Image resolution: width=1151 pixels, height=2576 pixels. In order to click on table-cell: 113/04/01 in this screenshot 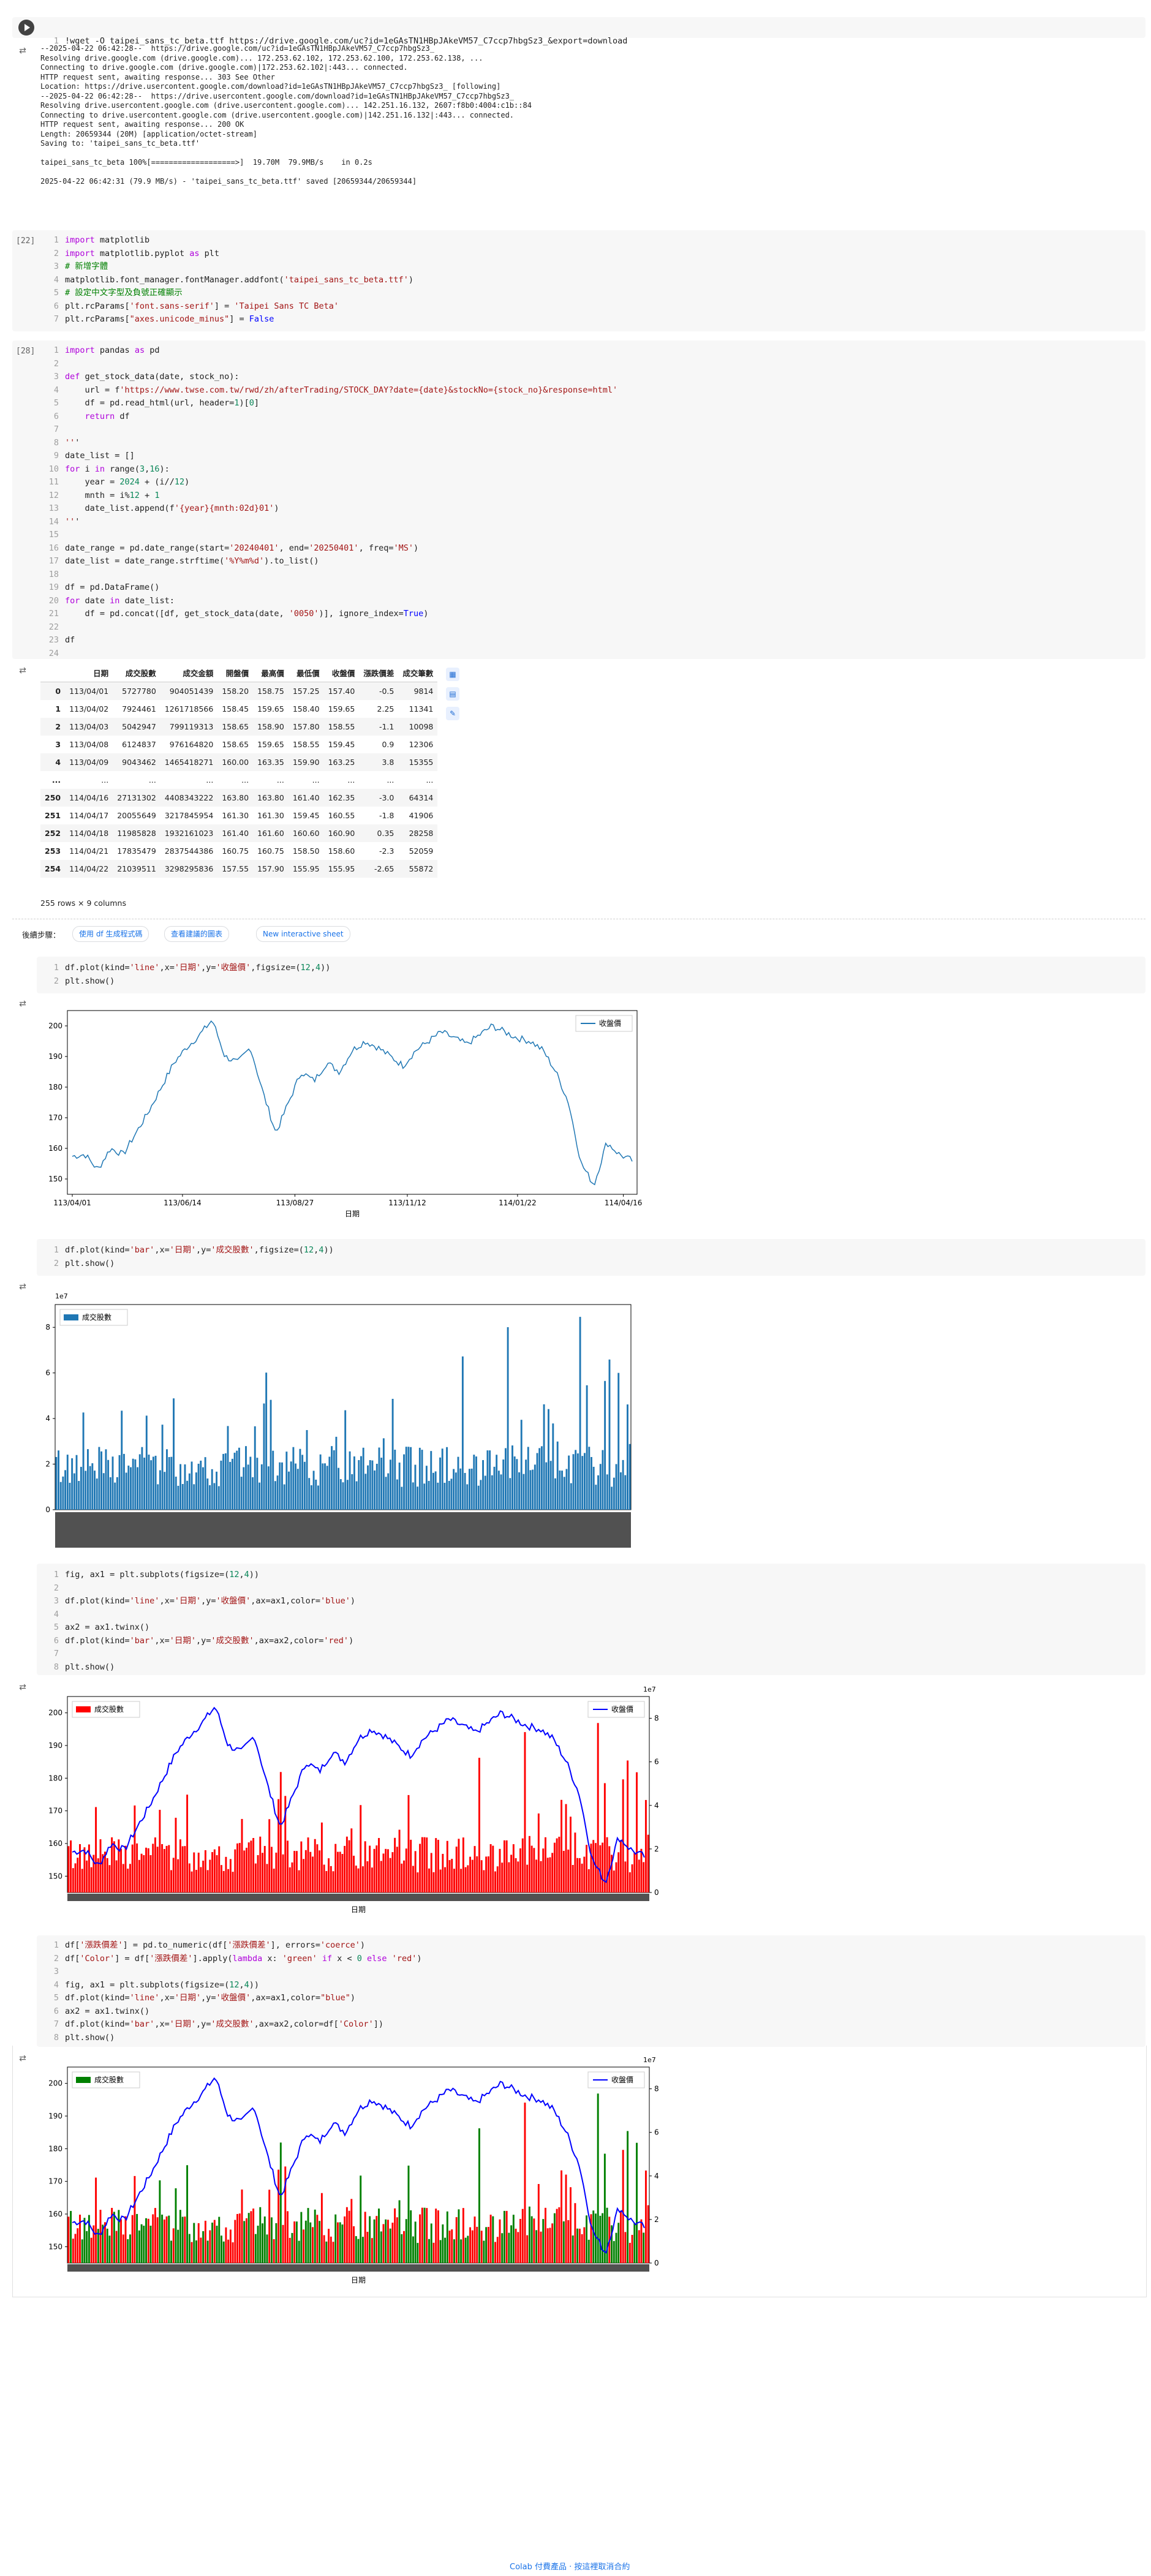, I will do `click(89, 691)`.